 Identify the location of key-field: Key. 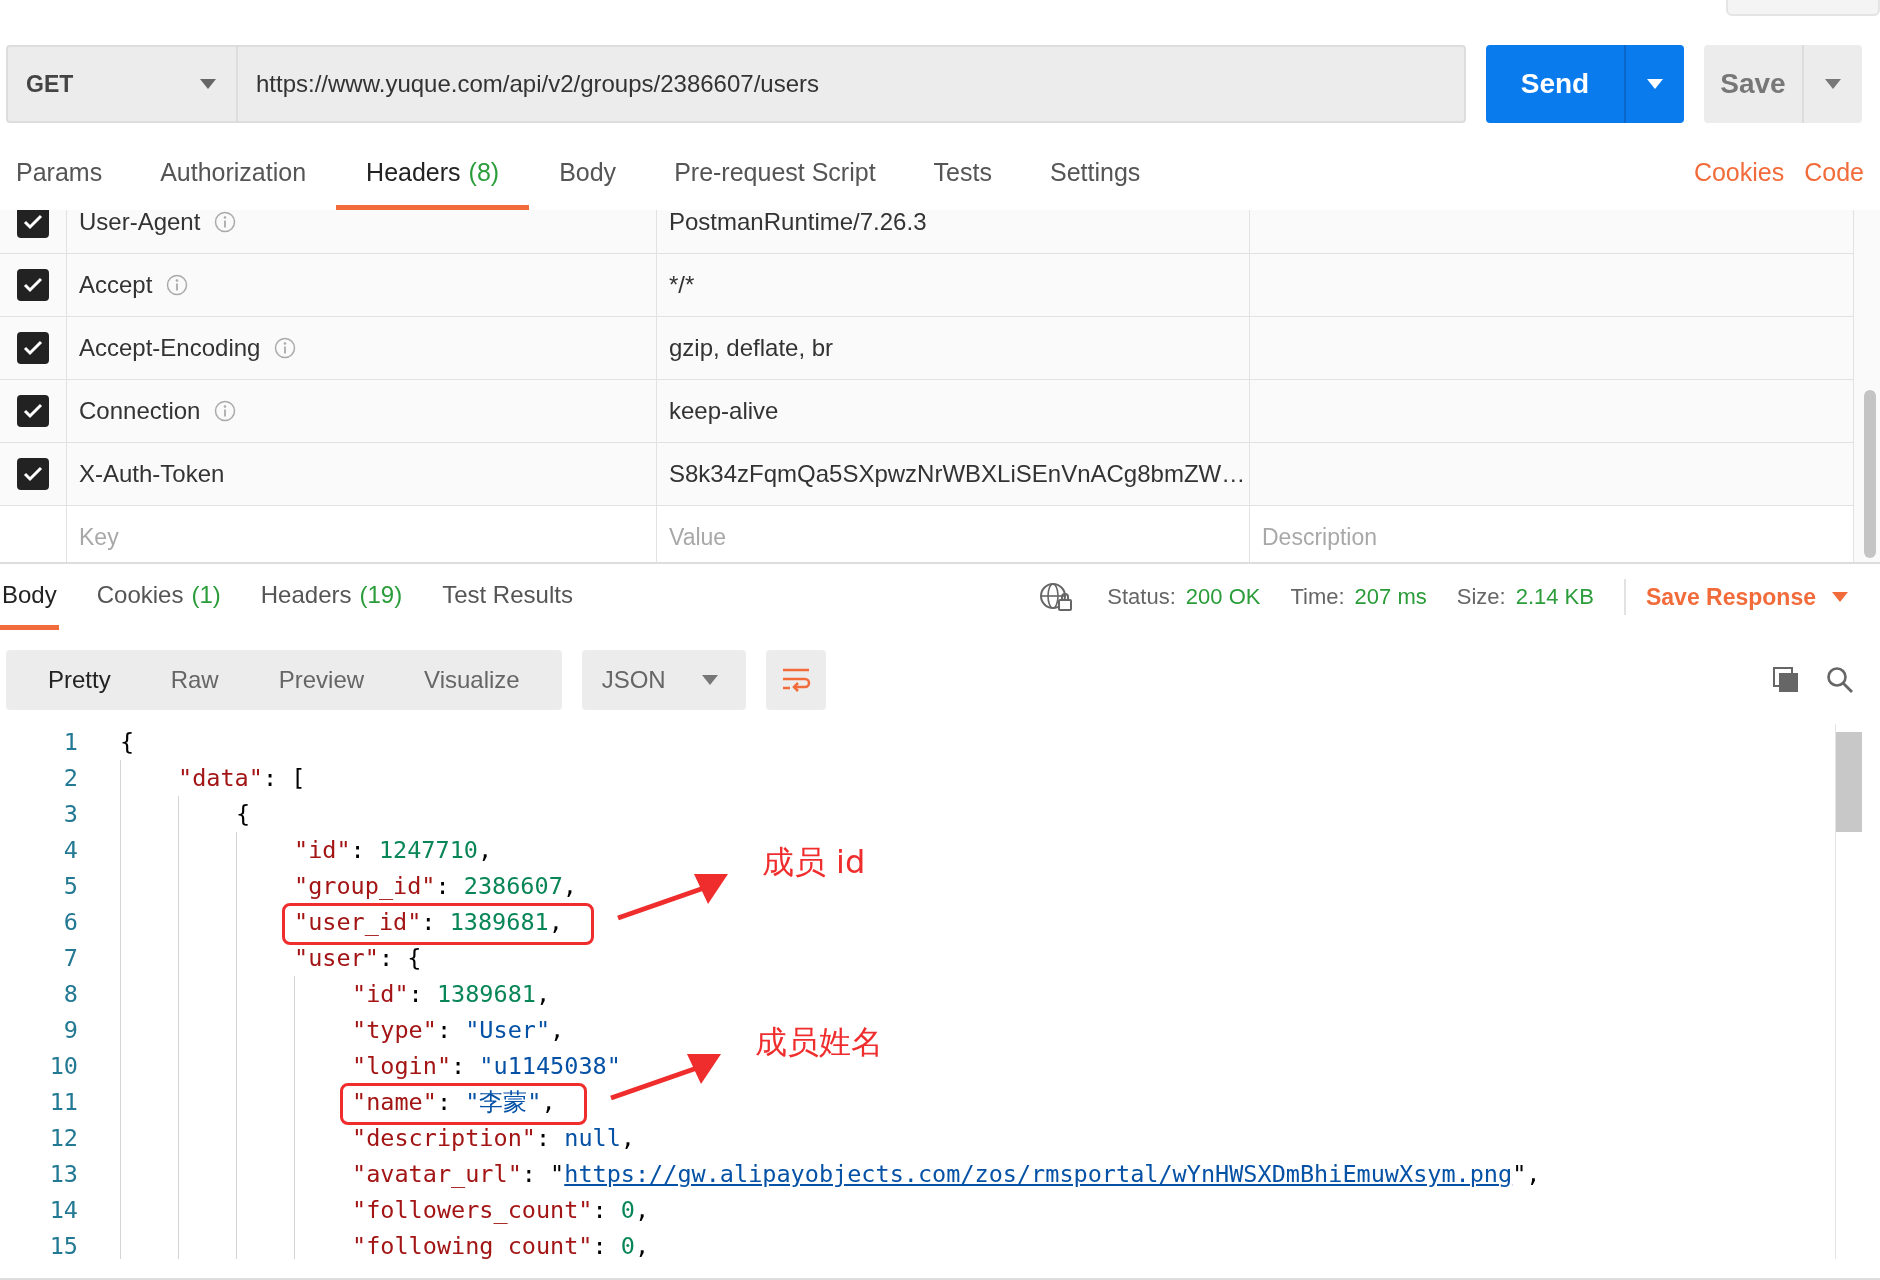
(339, 537).